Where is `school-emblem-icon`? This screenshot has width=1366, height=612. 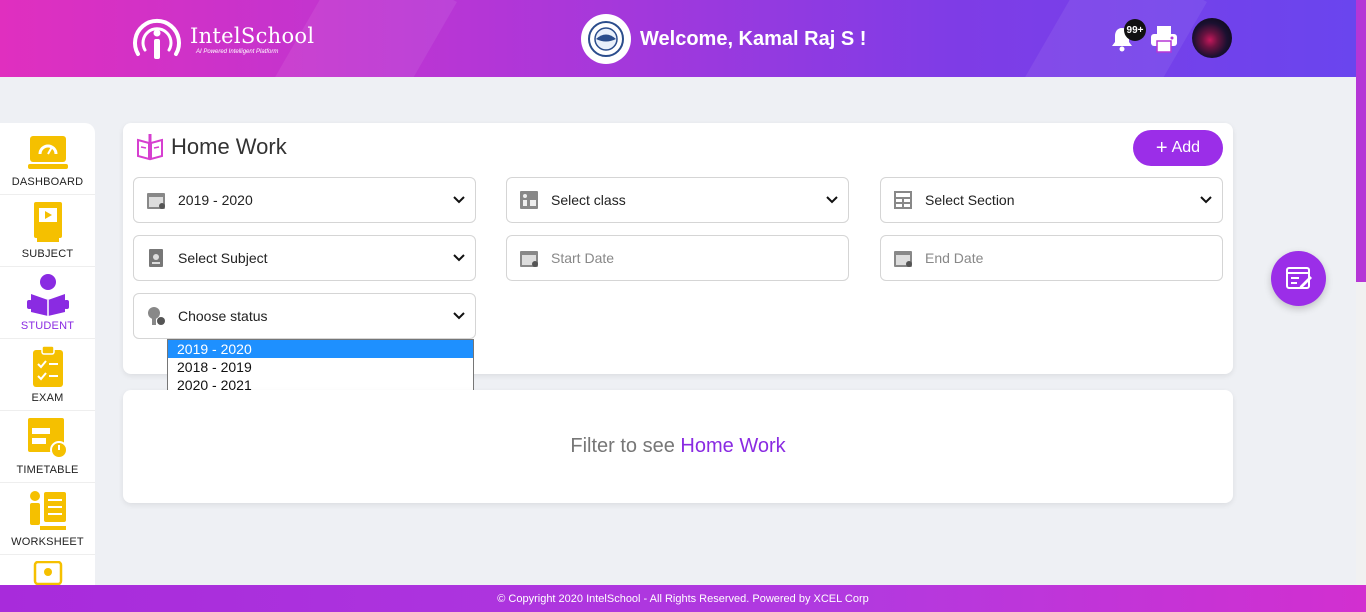 school-emblem-icon is located at coordinates (606, 39).